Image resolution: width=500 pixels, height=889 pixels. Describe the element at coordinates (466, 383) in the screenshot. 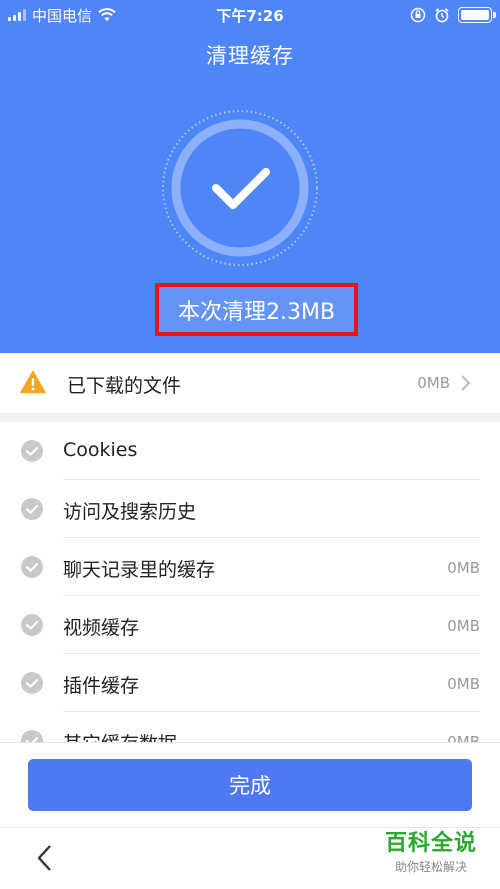

I see `chevron-right-icon` at that location.